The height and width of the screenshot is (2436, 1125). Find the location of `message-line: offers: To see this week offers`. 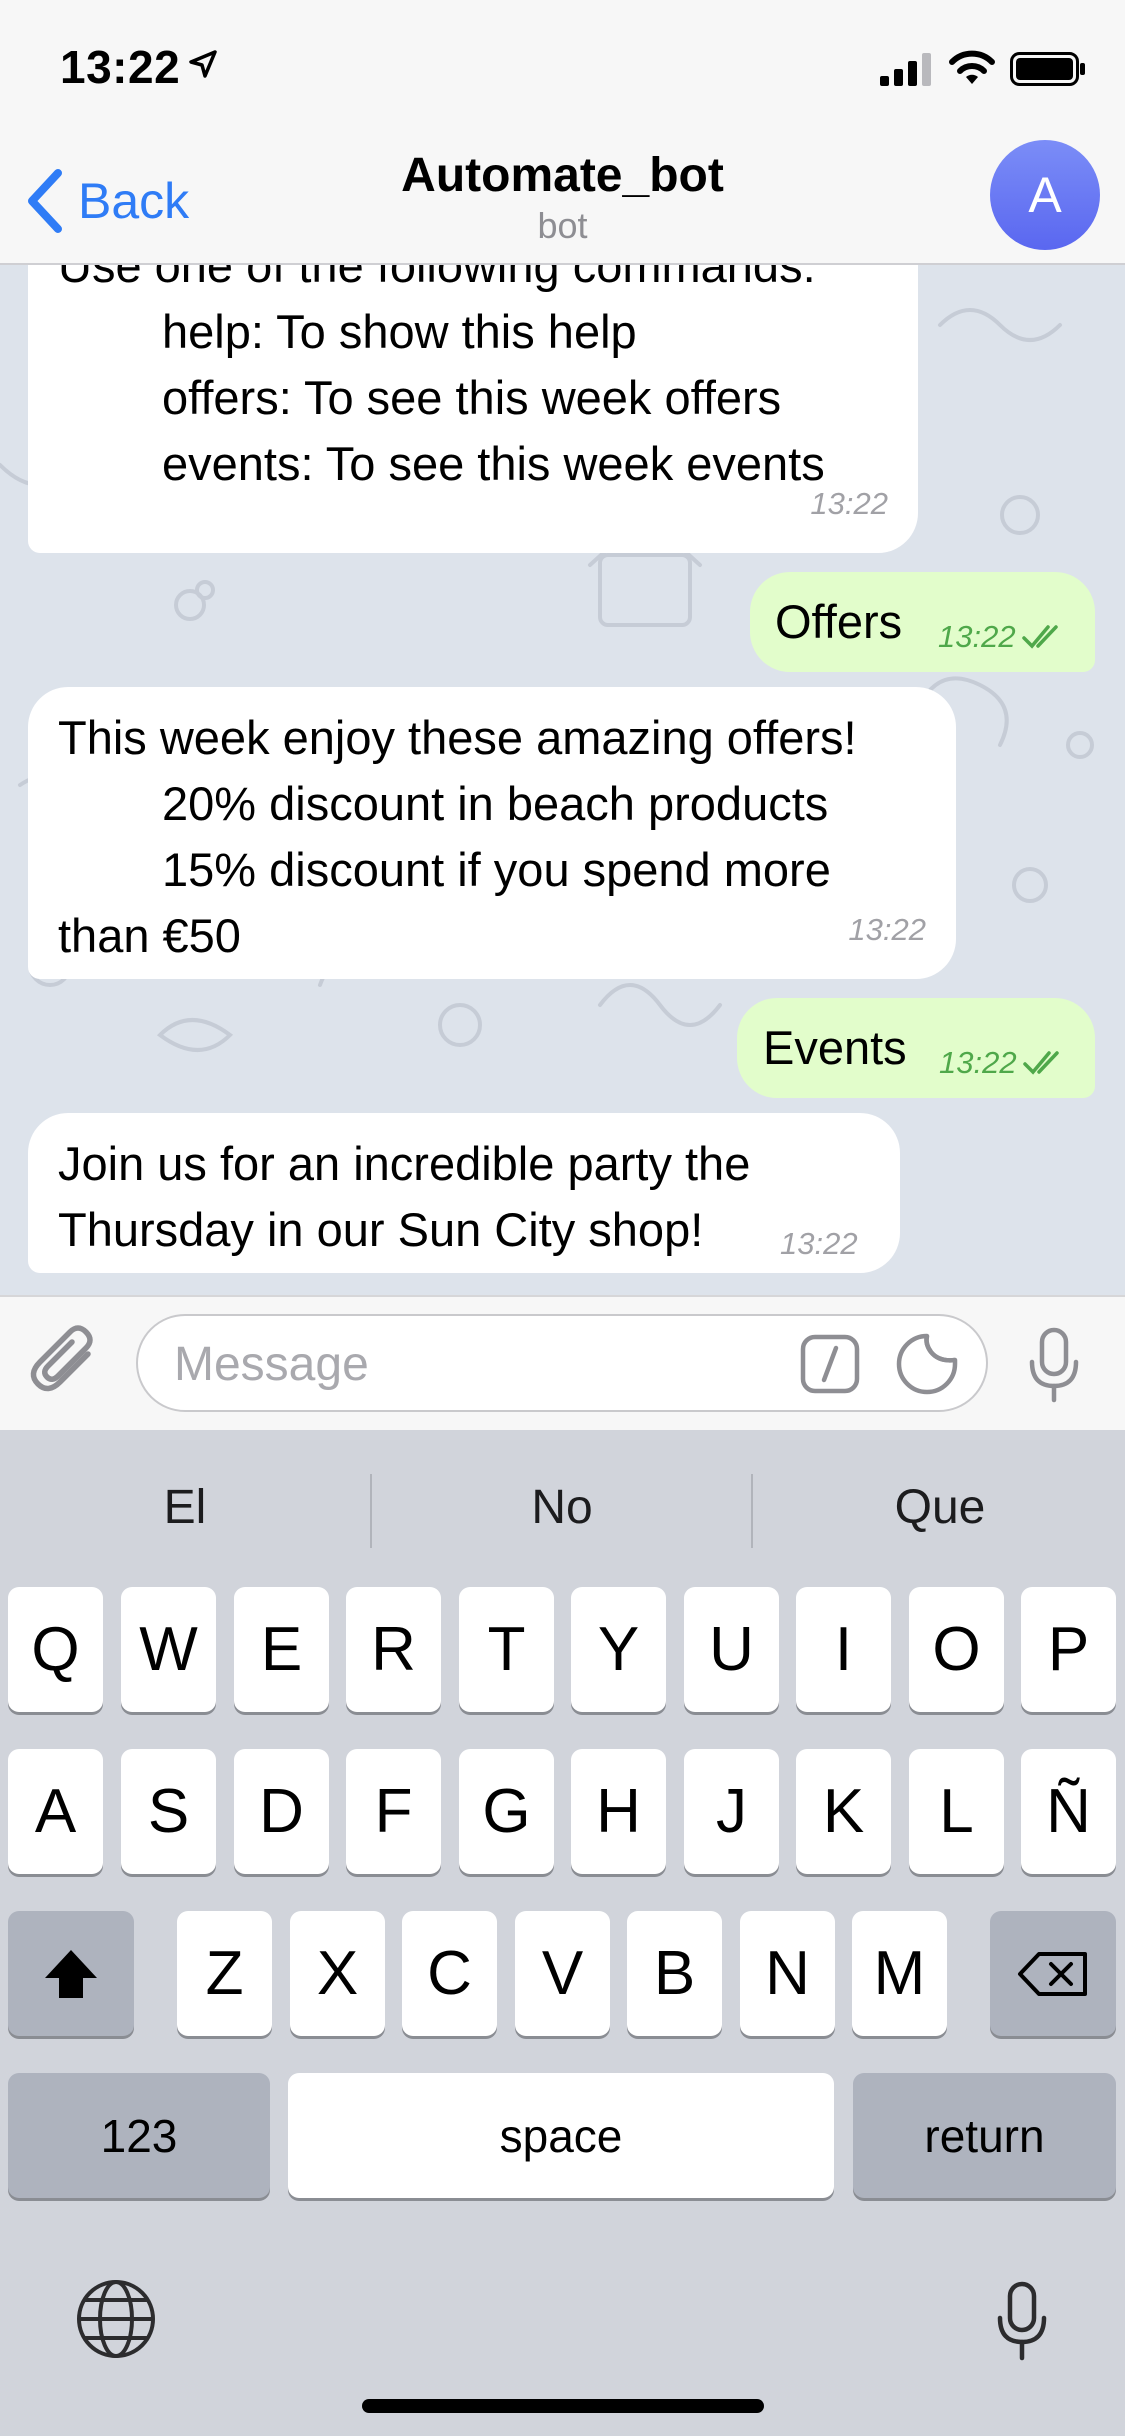

message-line: offers: To see this week offers is located at coordinates (472, 397).